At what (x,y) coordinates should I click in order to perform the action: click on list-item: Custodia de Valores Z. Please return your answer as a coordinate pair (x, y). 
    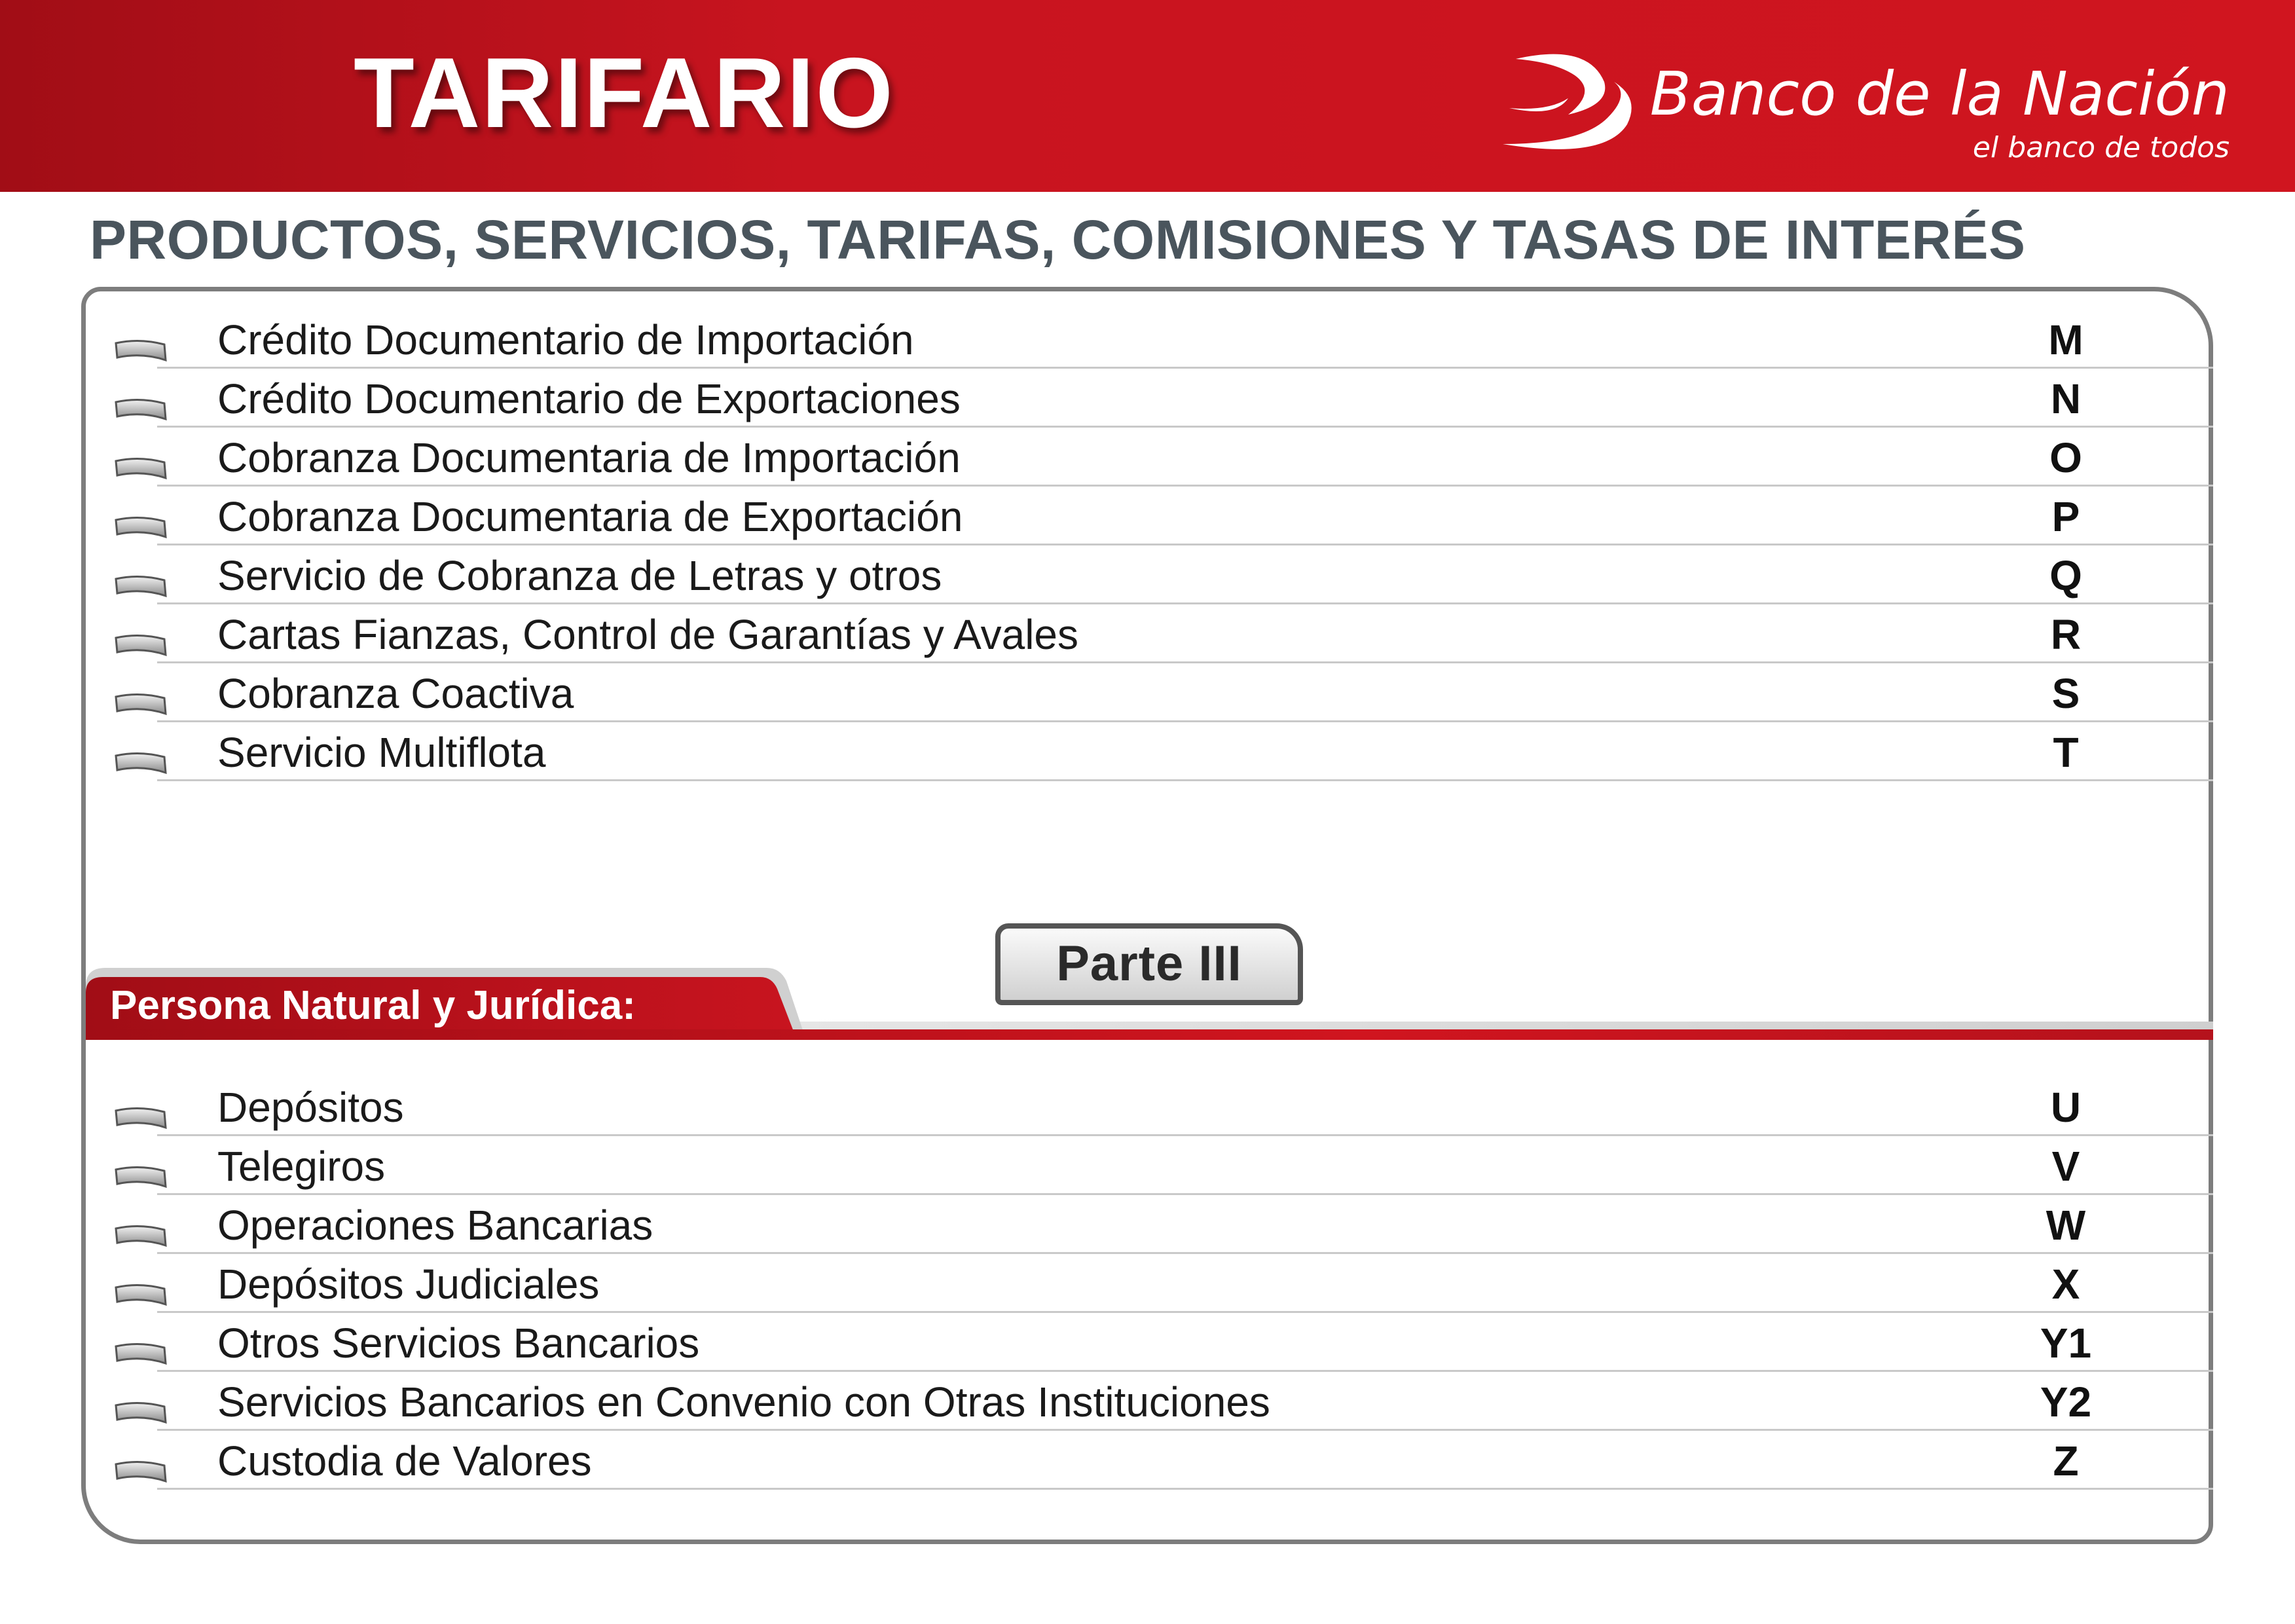
    Looking at the image, I should click on (1106, 1463).